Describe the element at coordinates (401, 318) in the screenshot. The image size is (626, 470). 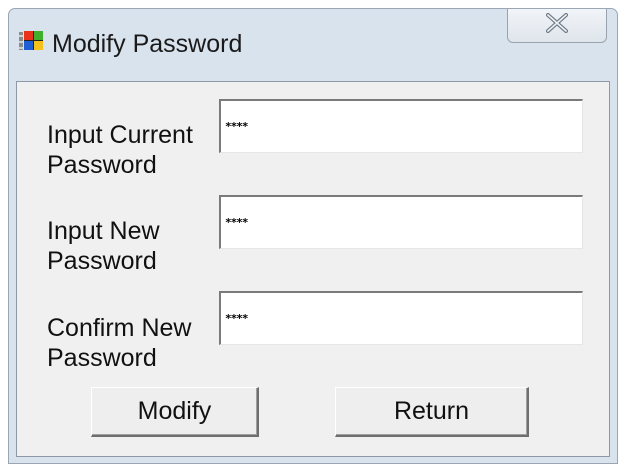
I see `confirm-password-input` at that location.